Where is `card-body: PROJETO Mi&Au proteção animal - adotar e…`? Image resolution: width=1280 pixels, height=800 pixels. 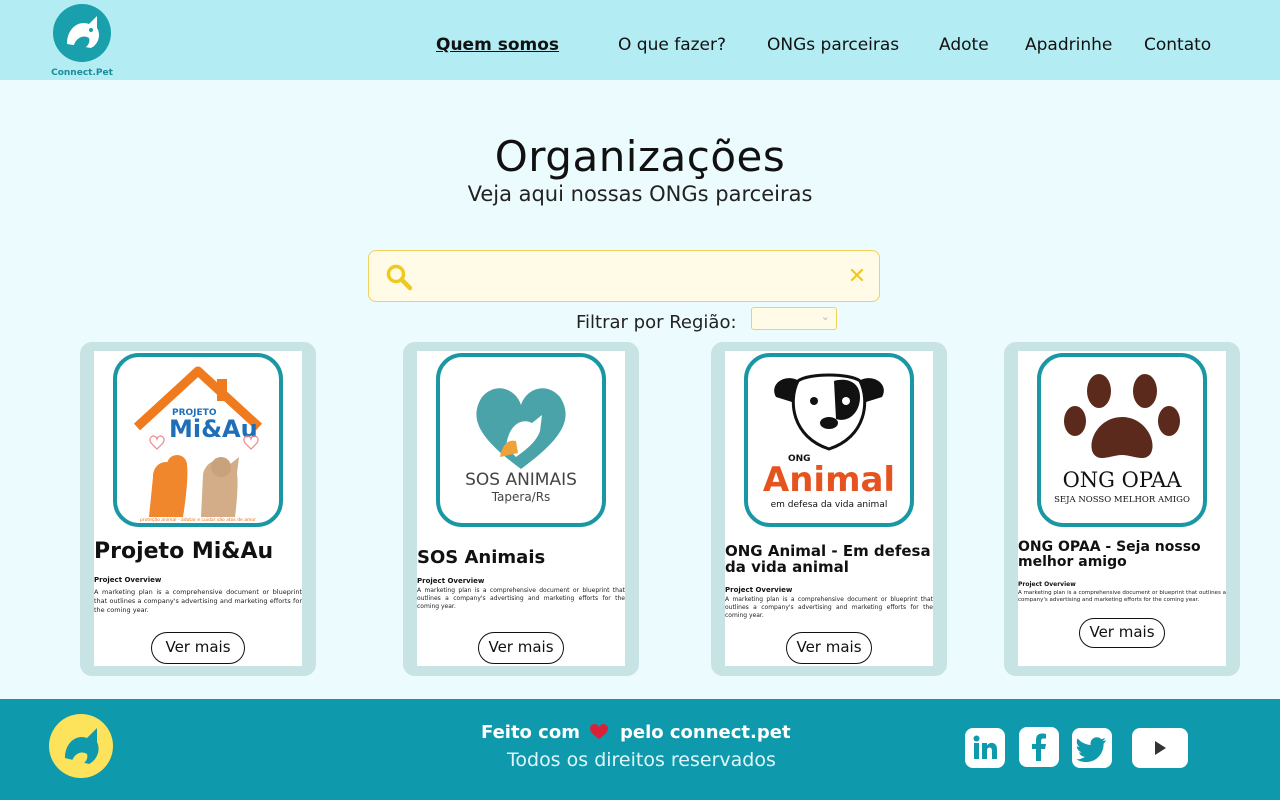 card-body: PROJETO Mi&Au proteção animal - adotar e… is located at coordinates (198, 508).